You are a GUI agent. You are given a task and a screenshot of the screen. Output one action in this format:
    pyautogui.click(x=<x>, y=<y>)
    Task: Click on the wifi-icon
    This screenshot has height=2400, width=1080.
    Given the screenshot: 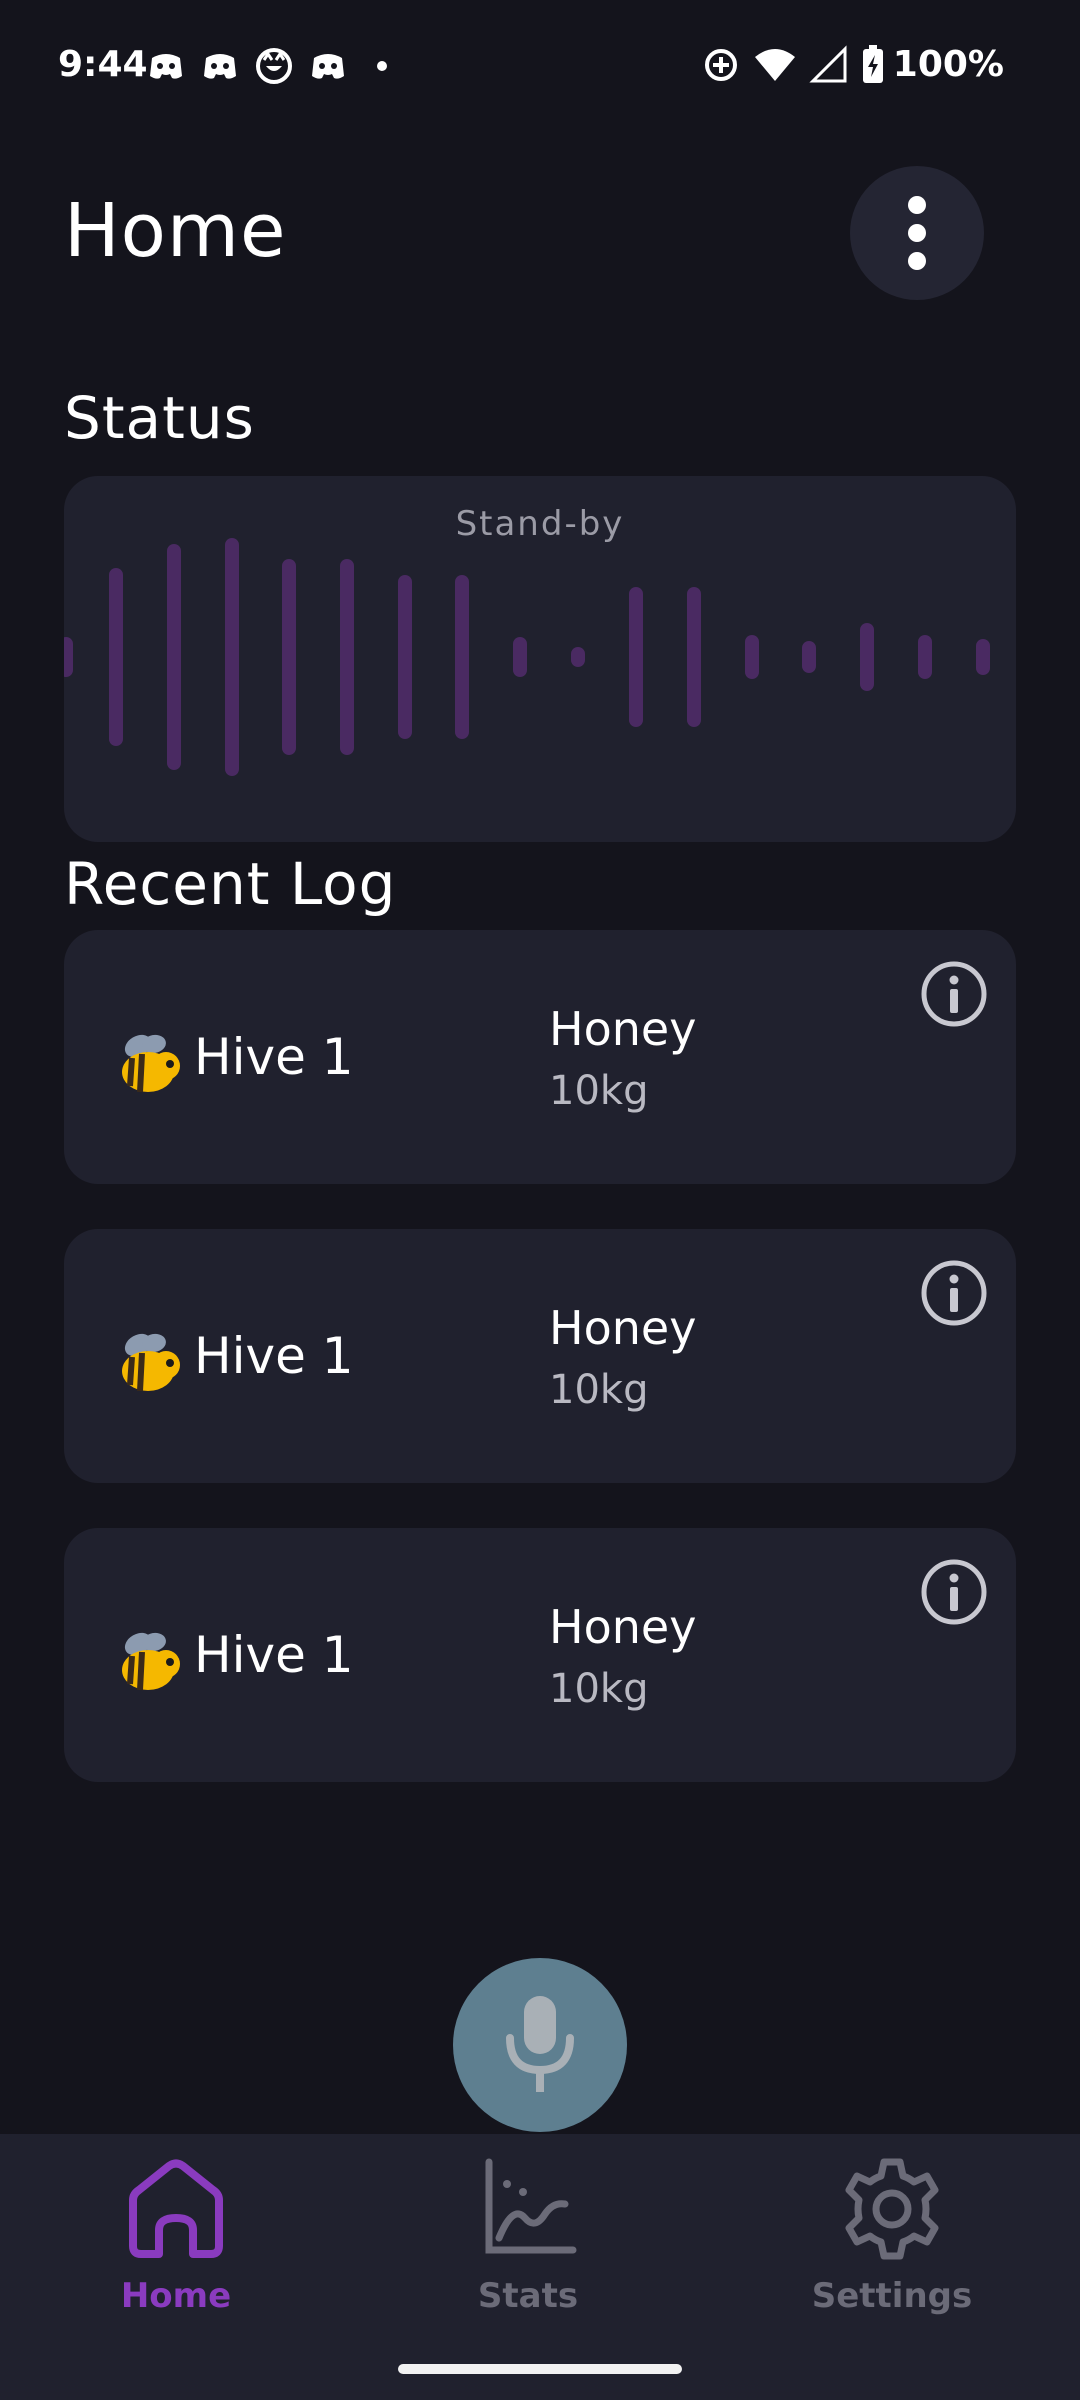 What is the action you would take?
    pyautogui.click(x=774, y=64)
    